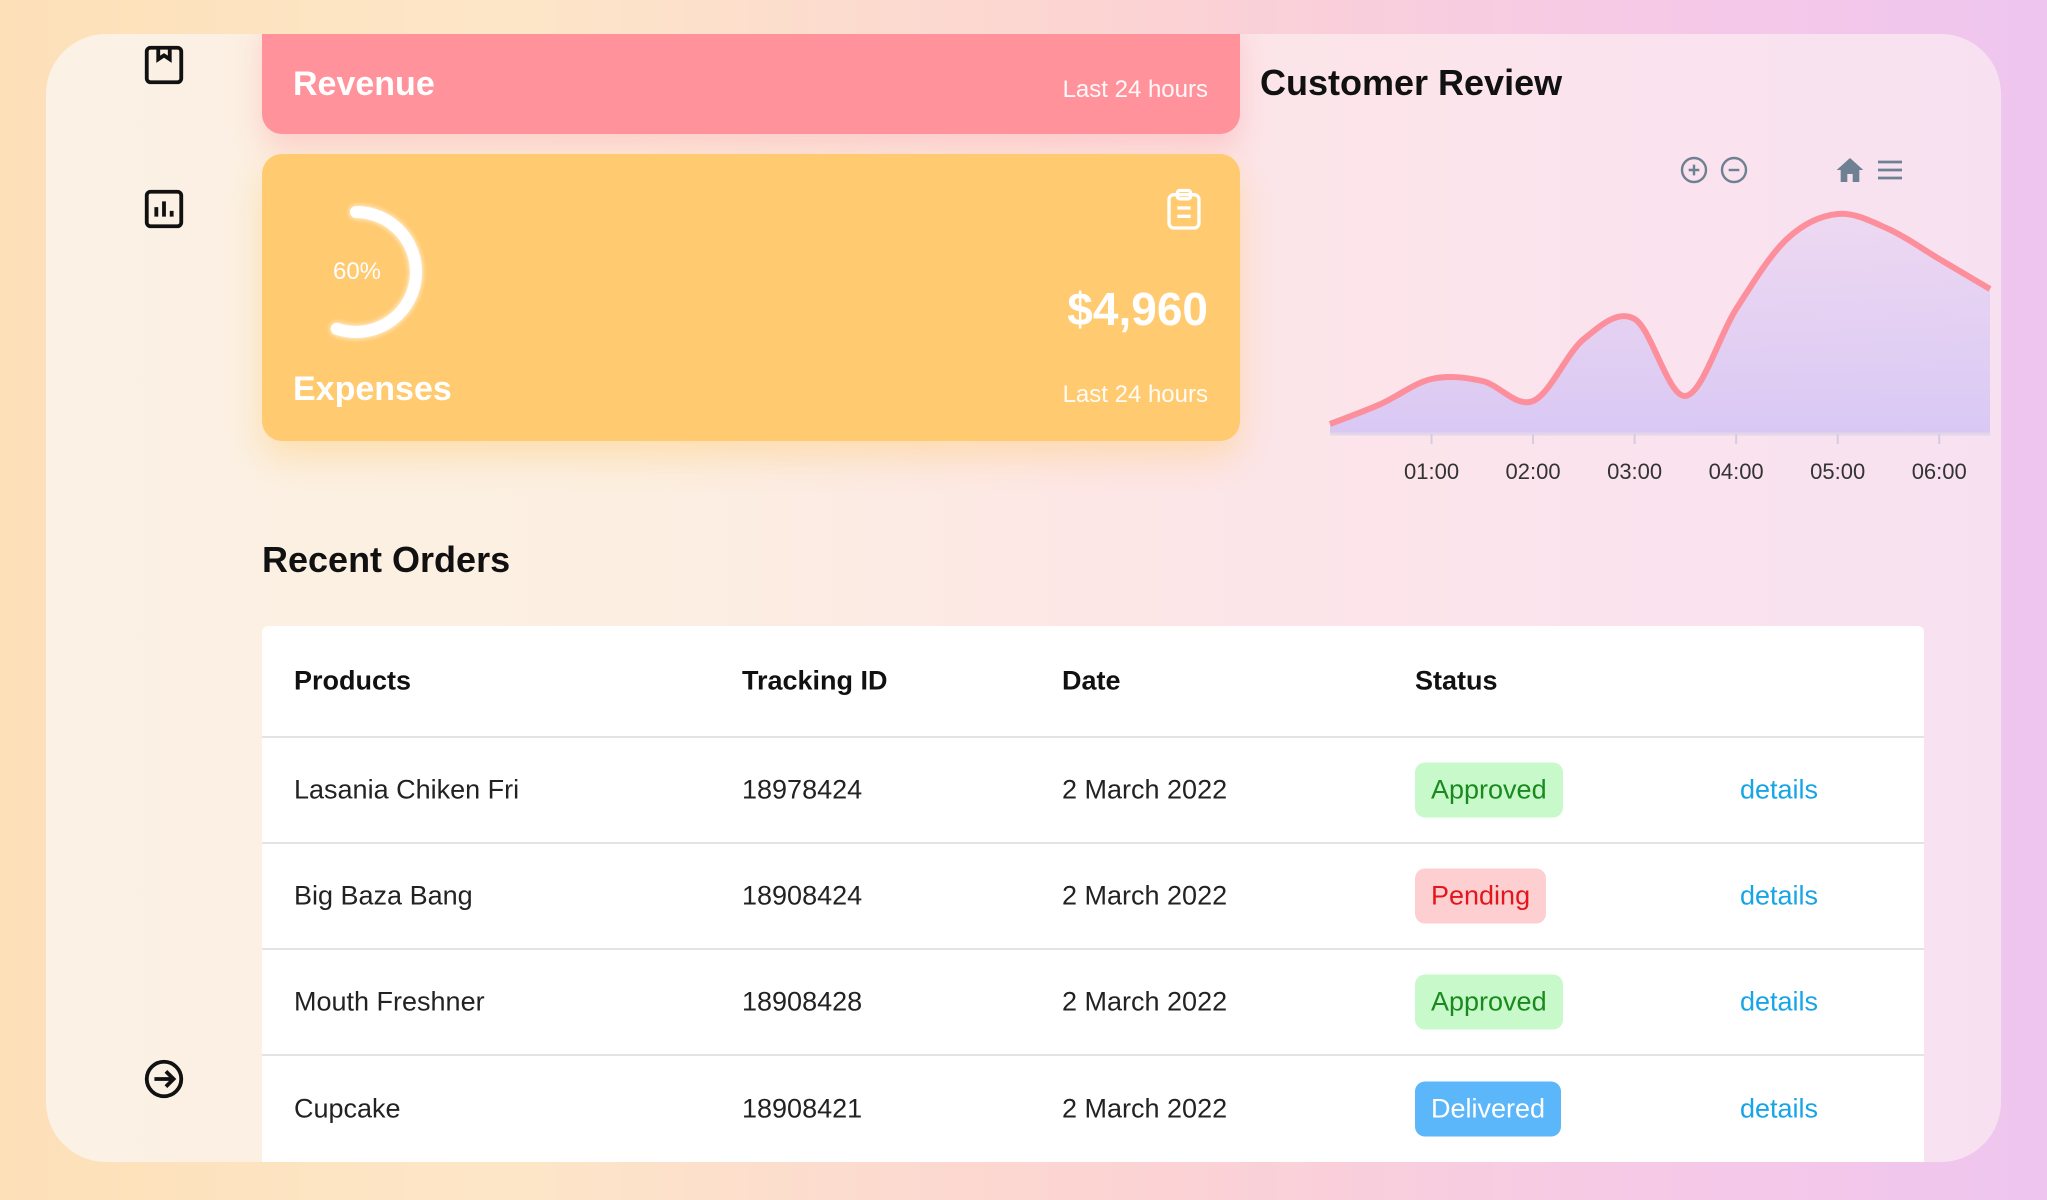 Image resolution: width=2047 pixels, height=1200 pixels. Describe the element at coordinates (802, 1108) in the screenshot. I see `tracking-cell: 18908421` at that location.